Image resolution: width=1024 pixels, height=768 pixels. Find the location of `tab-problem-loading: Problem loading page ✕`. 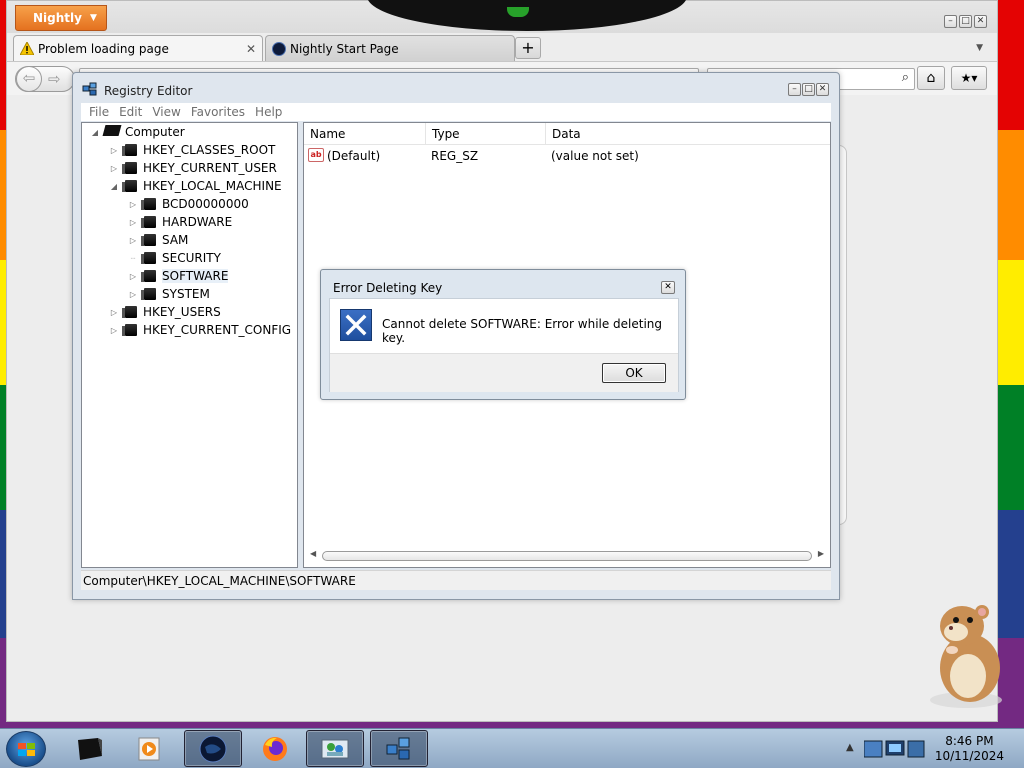

tab-problem-loading: Problem loading page ✕ is located at coordinates (138, 48).